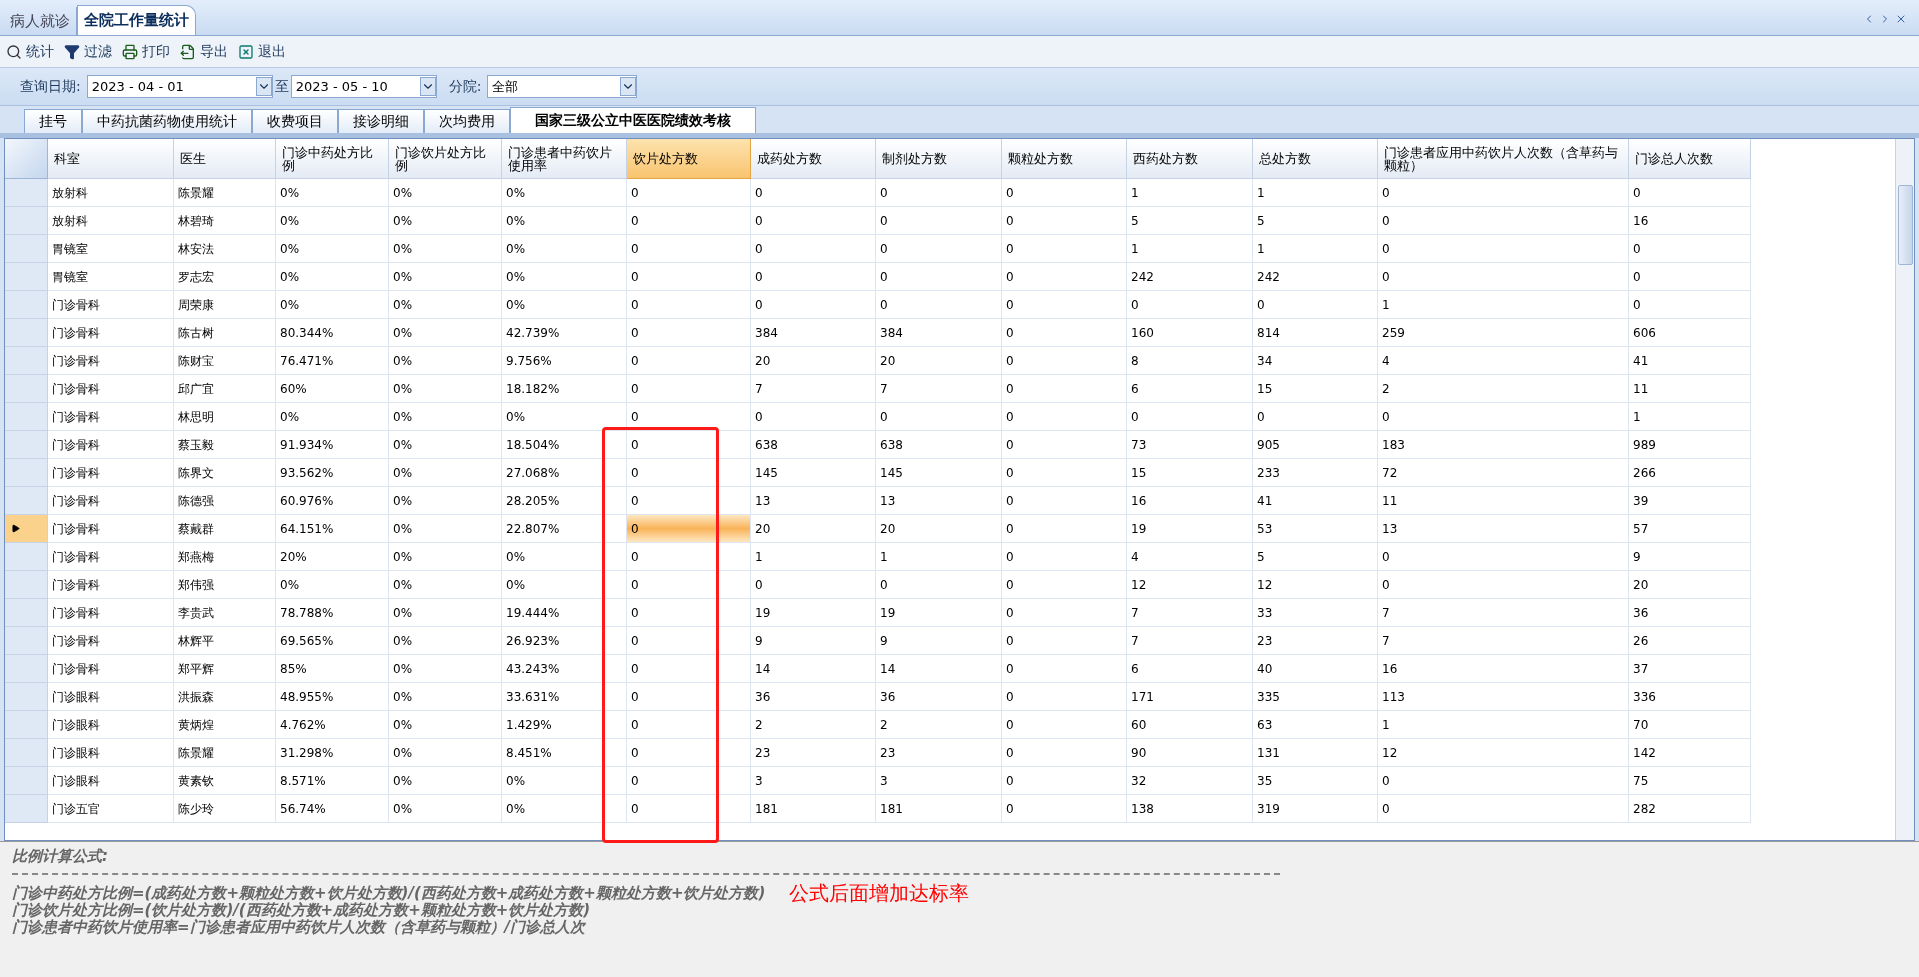 The width and height of the screenshot is (1919, 977). Describe the element at coordinates (225, 417) in the screenshot. I see `table-cell: 林思明` at that location.